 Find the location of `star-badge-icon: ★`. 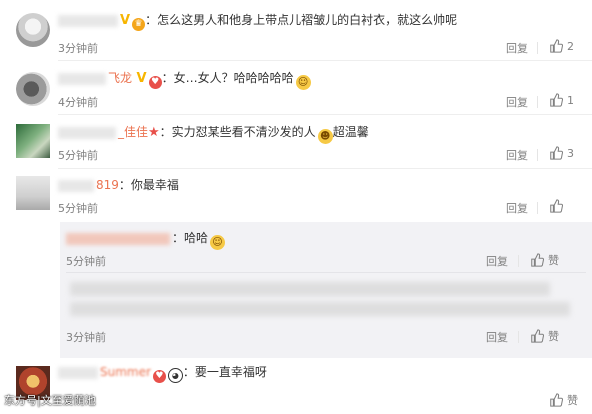

star-badge-icon: ★ is located at coordinates (154, 132).